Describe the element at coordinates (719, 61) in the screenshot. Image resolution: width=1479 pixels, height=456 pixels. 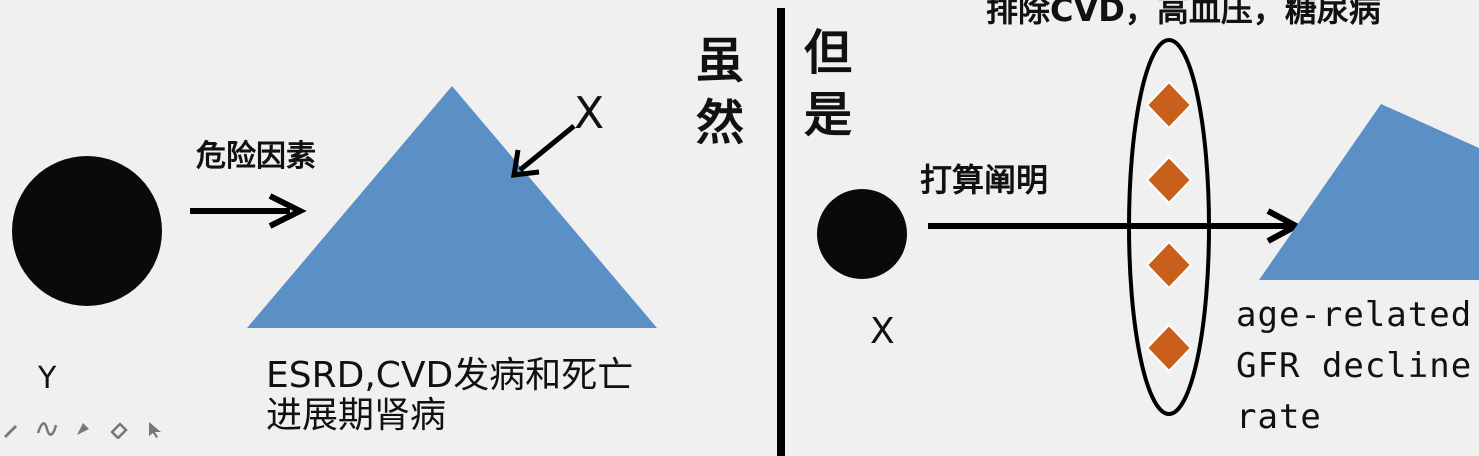
I see `divider-char: 虽` at that location.